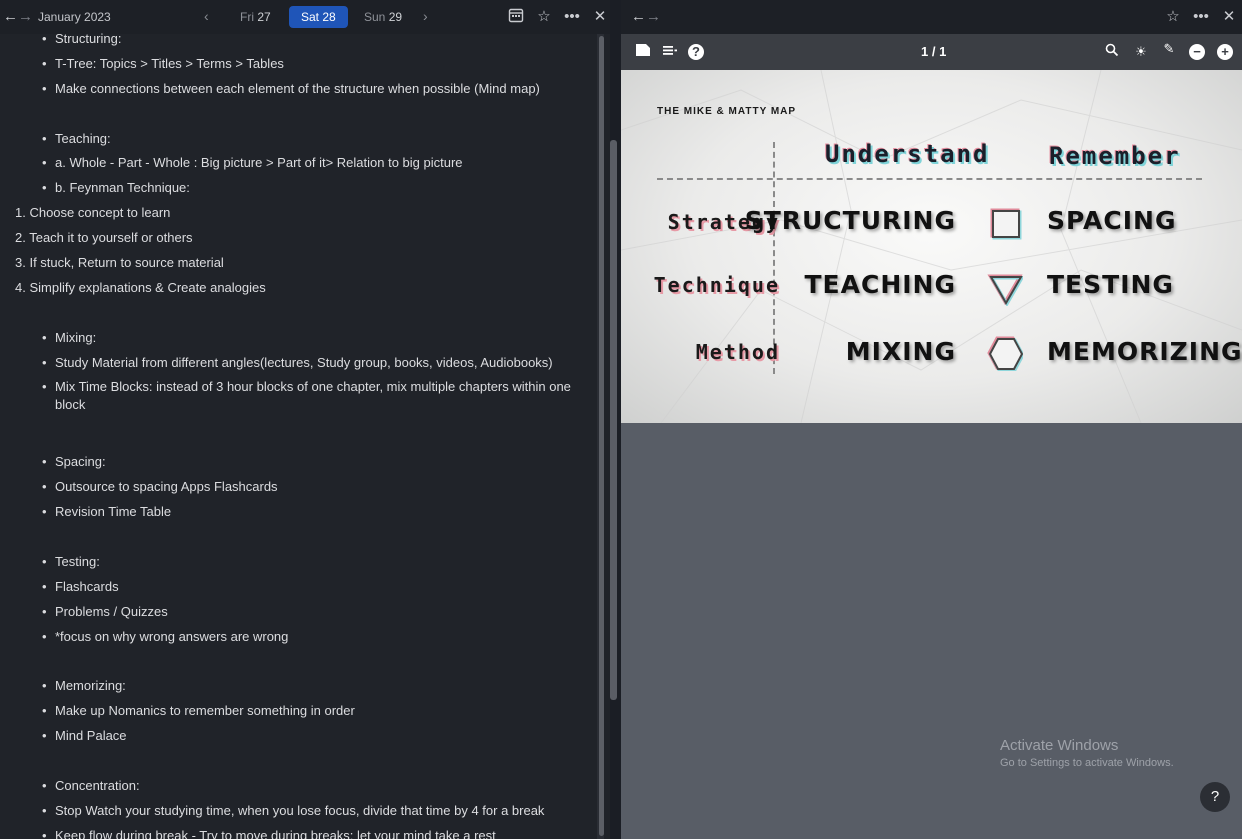  What do you see at coordinates (1059, 745) in the screenshot?
I see `activation-watermark-title: Activate Windows` at bounding box center [1059, 745].